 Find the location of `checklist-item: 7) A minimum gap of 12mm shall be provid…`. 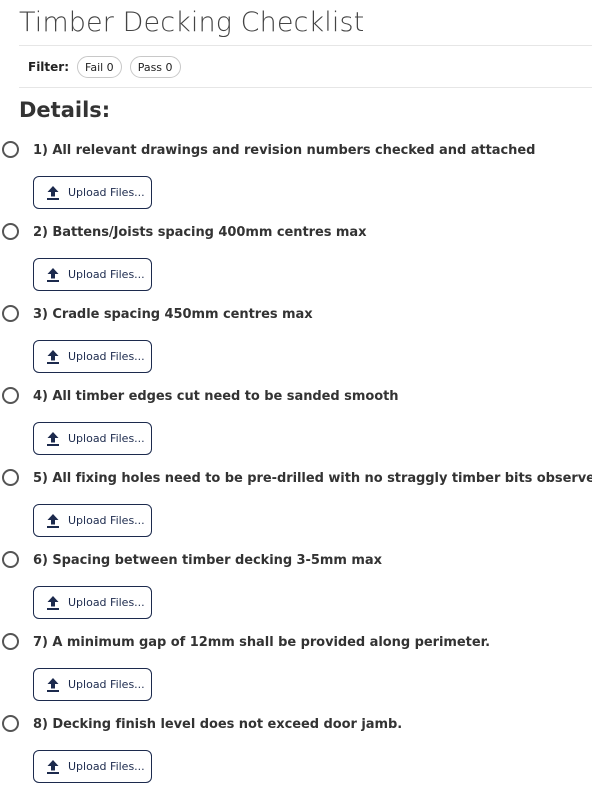

checklist-item: 7) A minimum gap of 12mm shall be provid… is located at coordinates (286, 665).